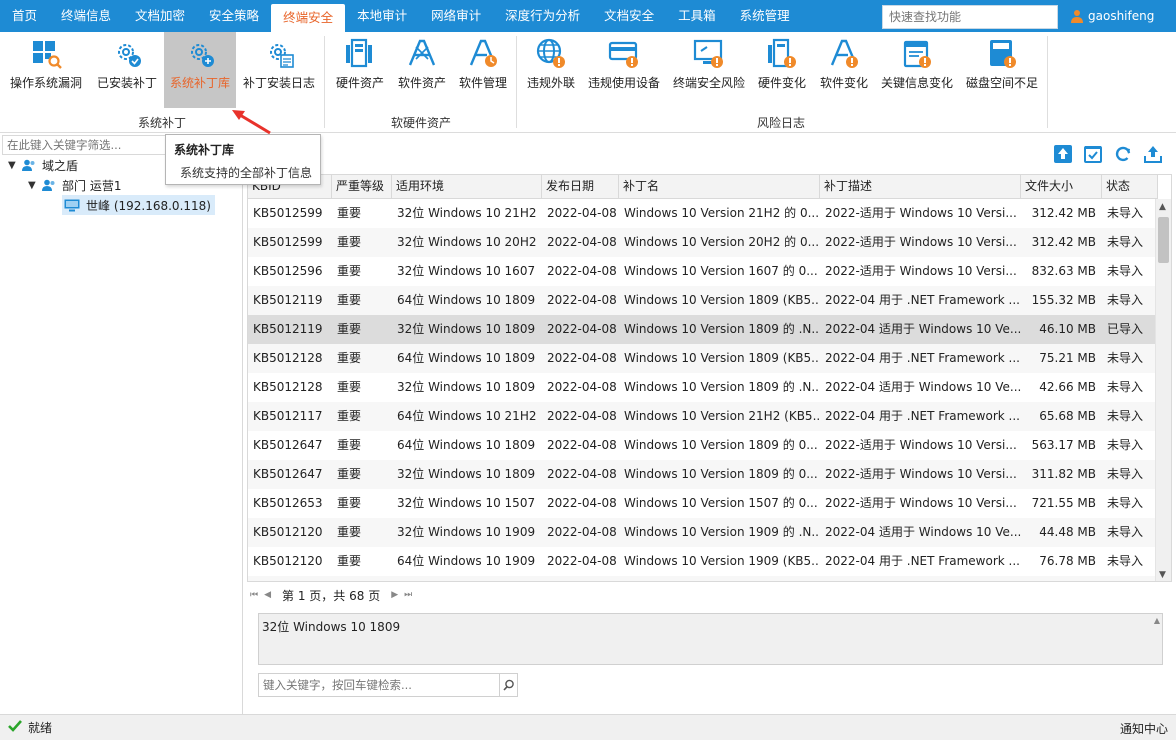 The width and height of the screenshot is (1176, 740). Describe the element at coordinates (360, 70) in the screenshot. I see `ribbon-button-4: 硬件资产` at that location.